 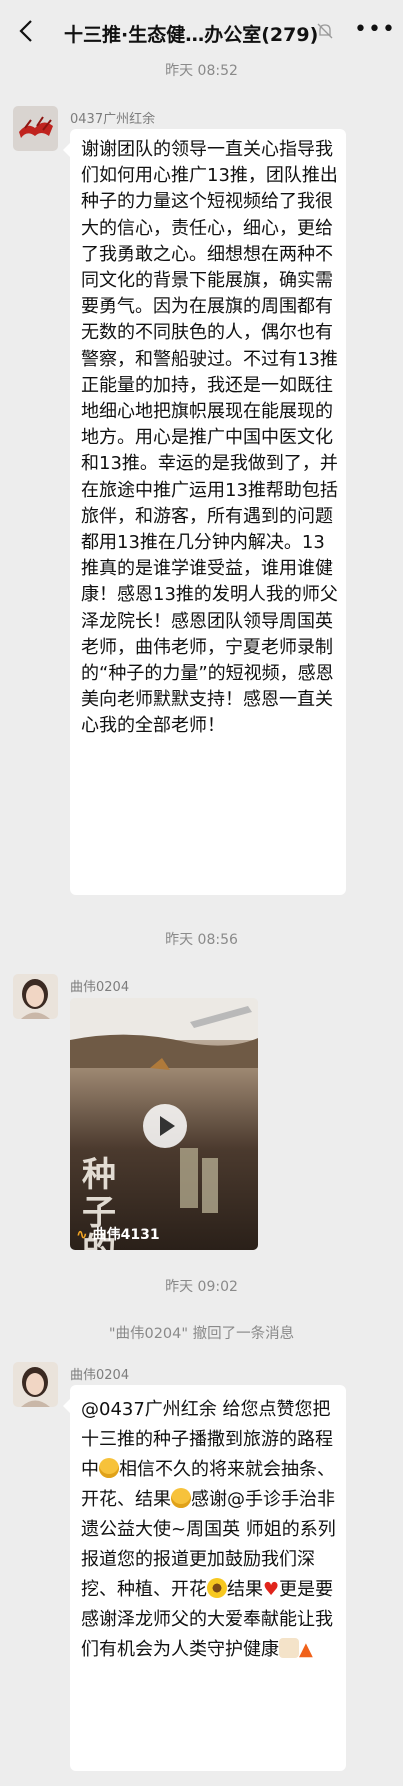 I want to click on message-text: 结果, so click(x=245, y=1589).